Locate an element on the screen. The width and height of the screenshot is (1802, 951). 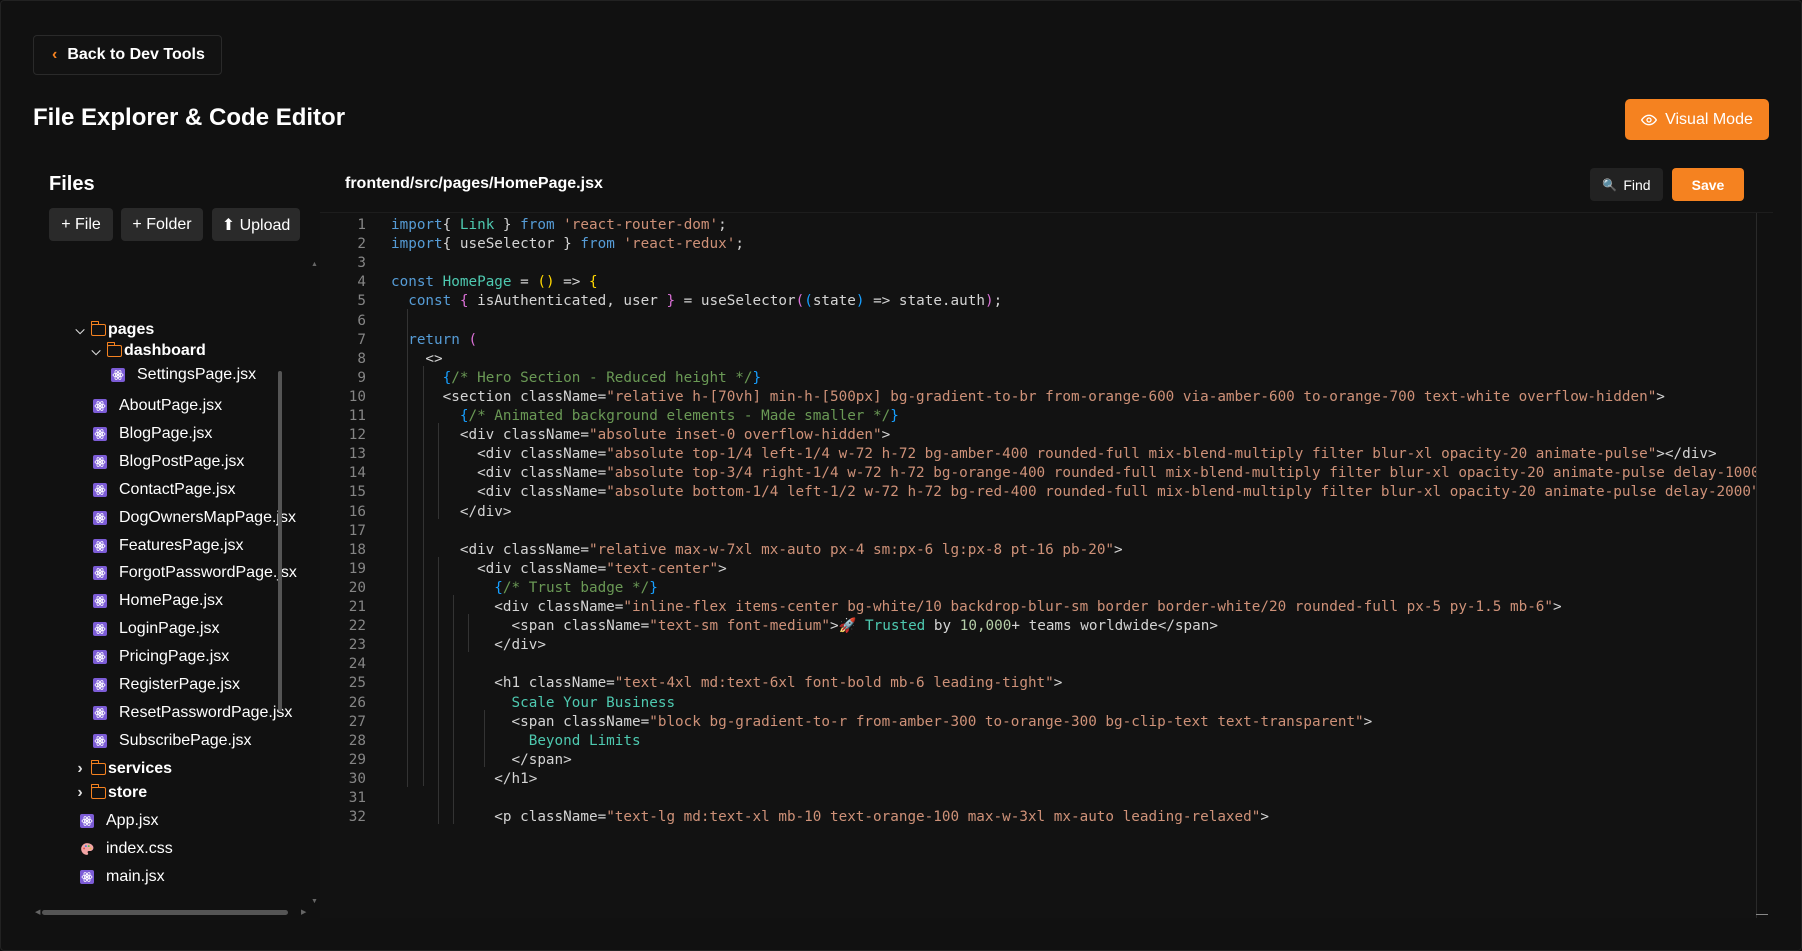
scroll-right-icon: ▶ is located at coordinates (303, 912).